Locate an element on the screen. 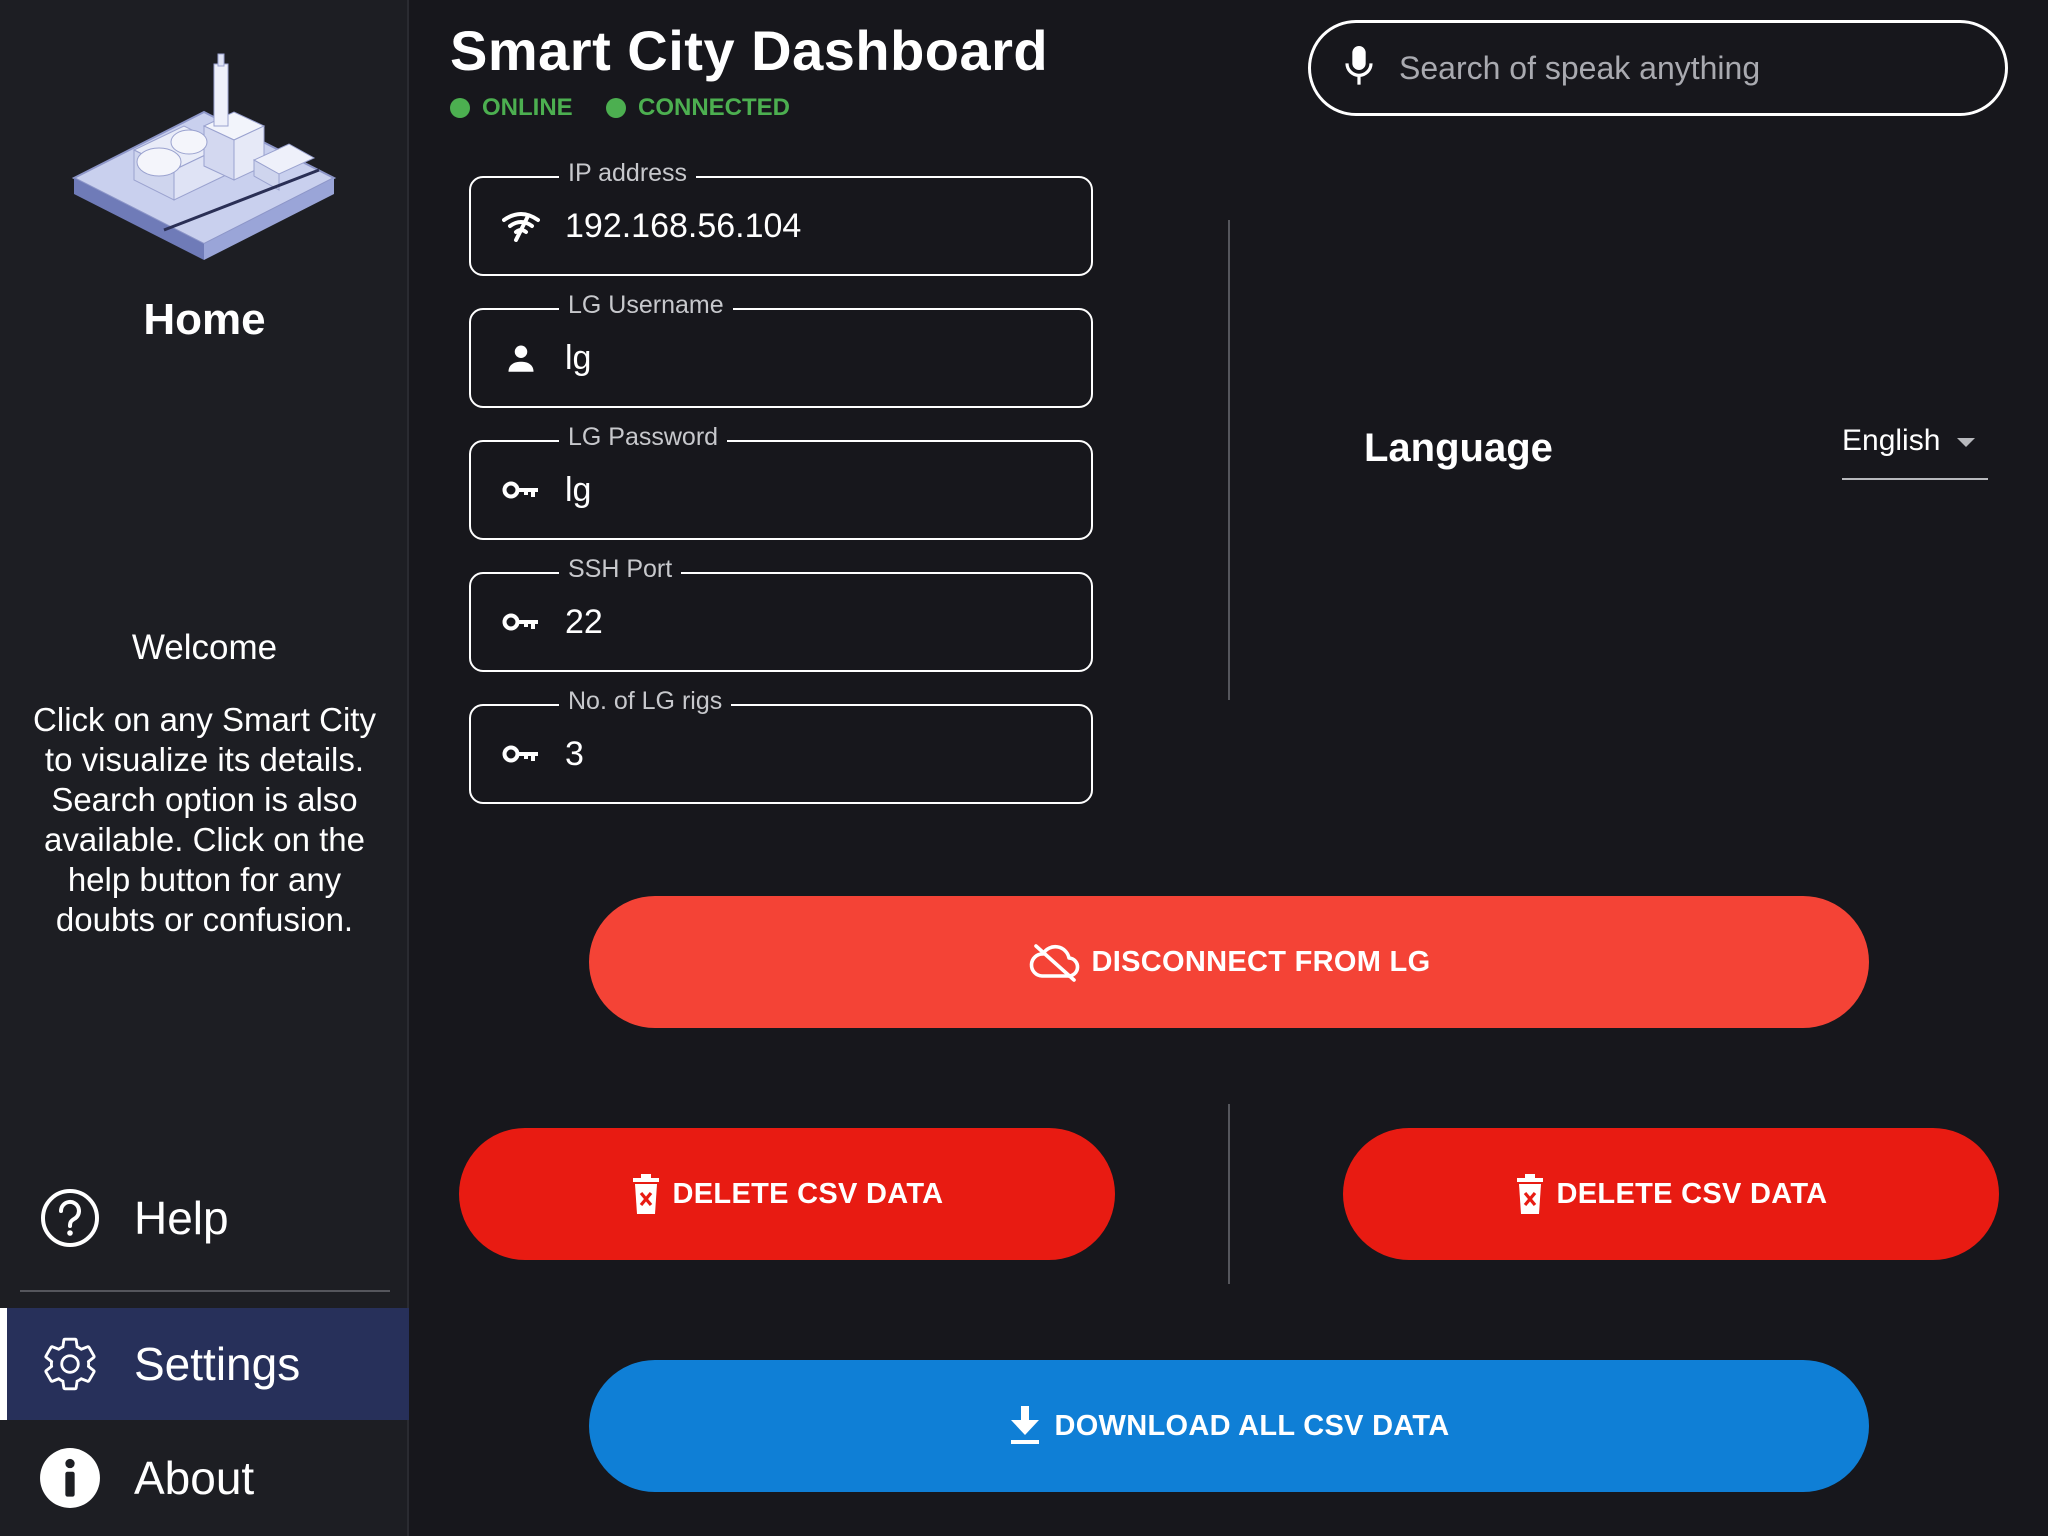 This screenshot has width=2048, height=1536. lg-rigs-value: 3 is located at coordinates (574, 754).